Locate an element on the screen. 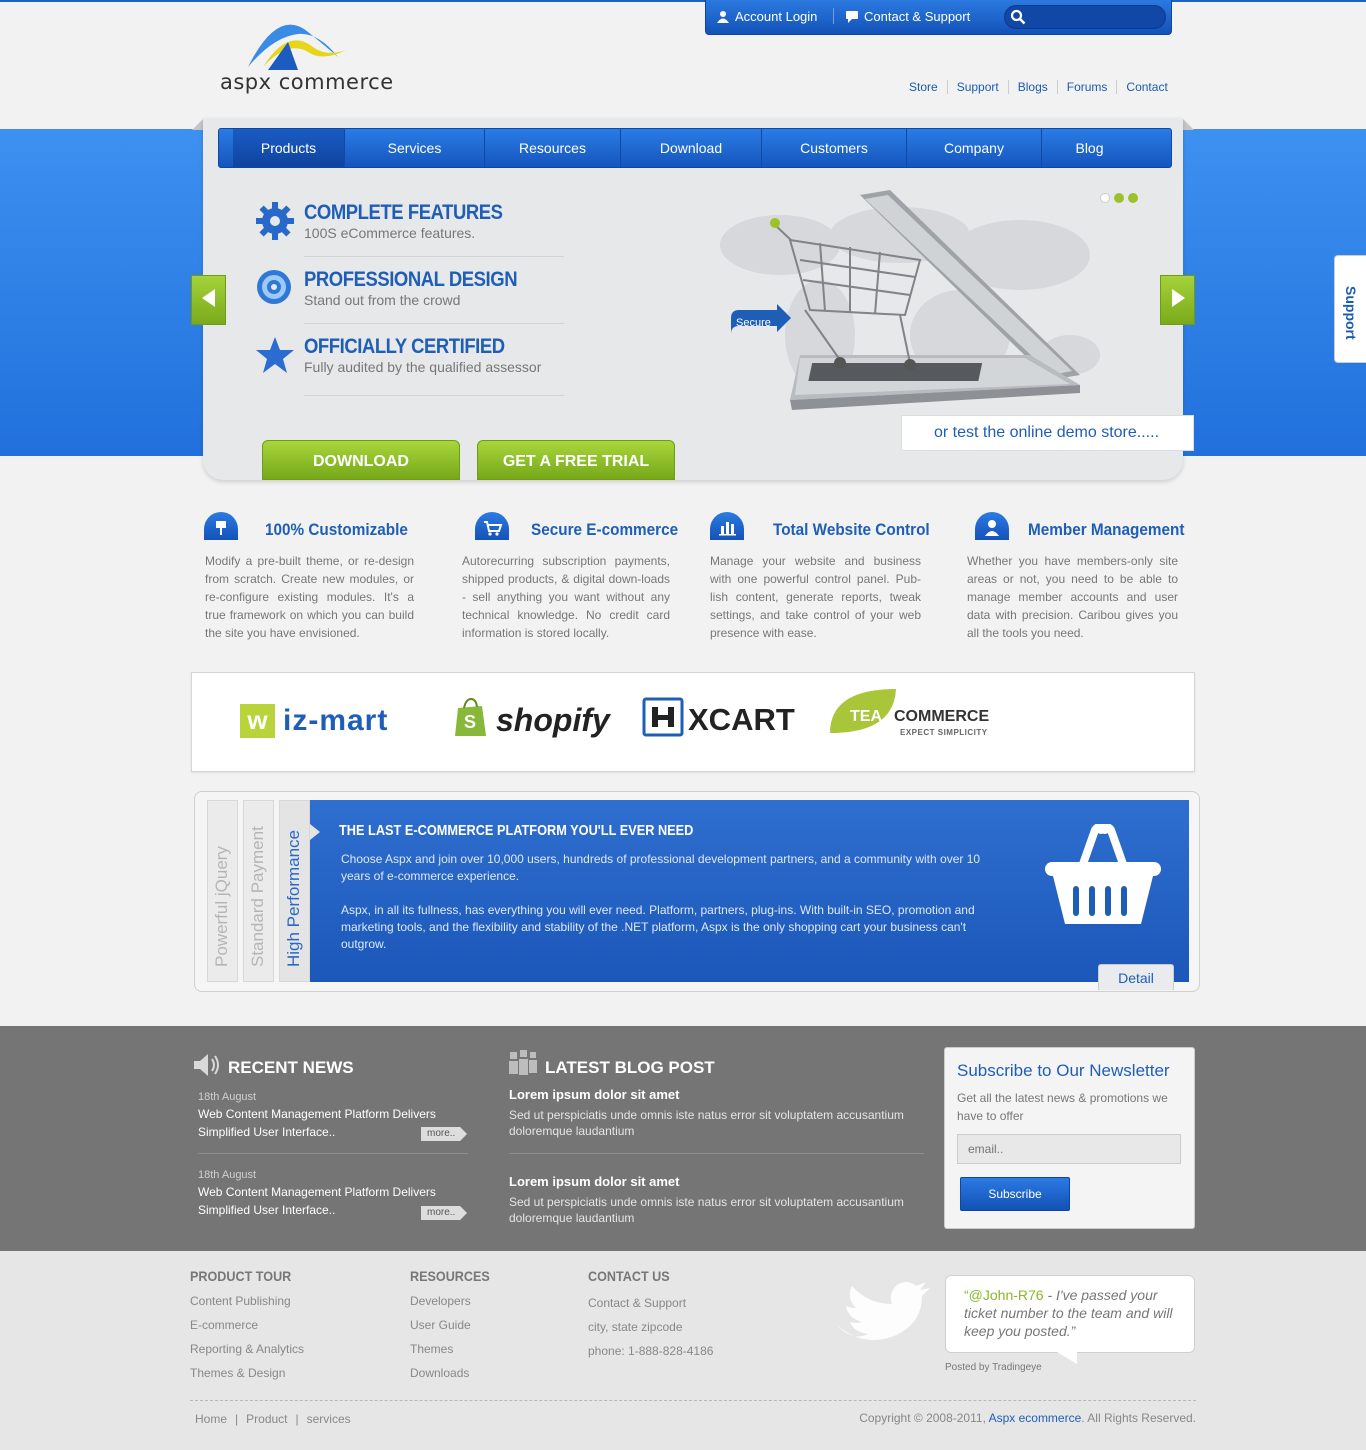  arrow-right-icon is located at coordinates (1178, 300).